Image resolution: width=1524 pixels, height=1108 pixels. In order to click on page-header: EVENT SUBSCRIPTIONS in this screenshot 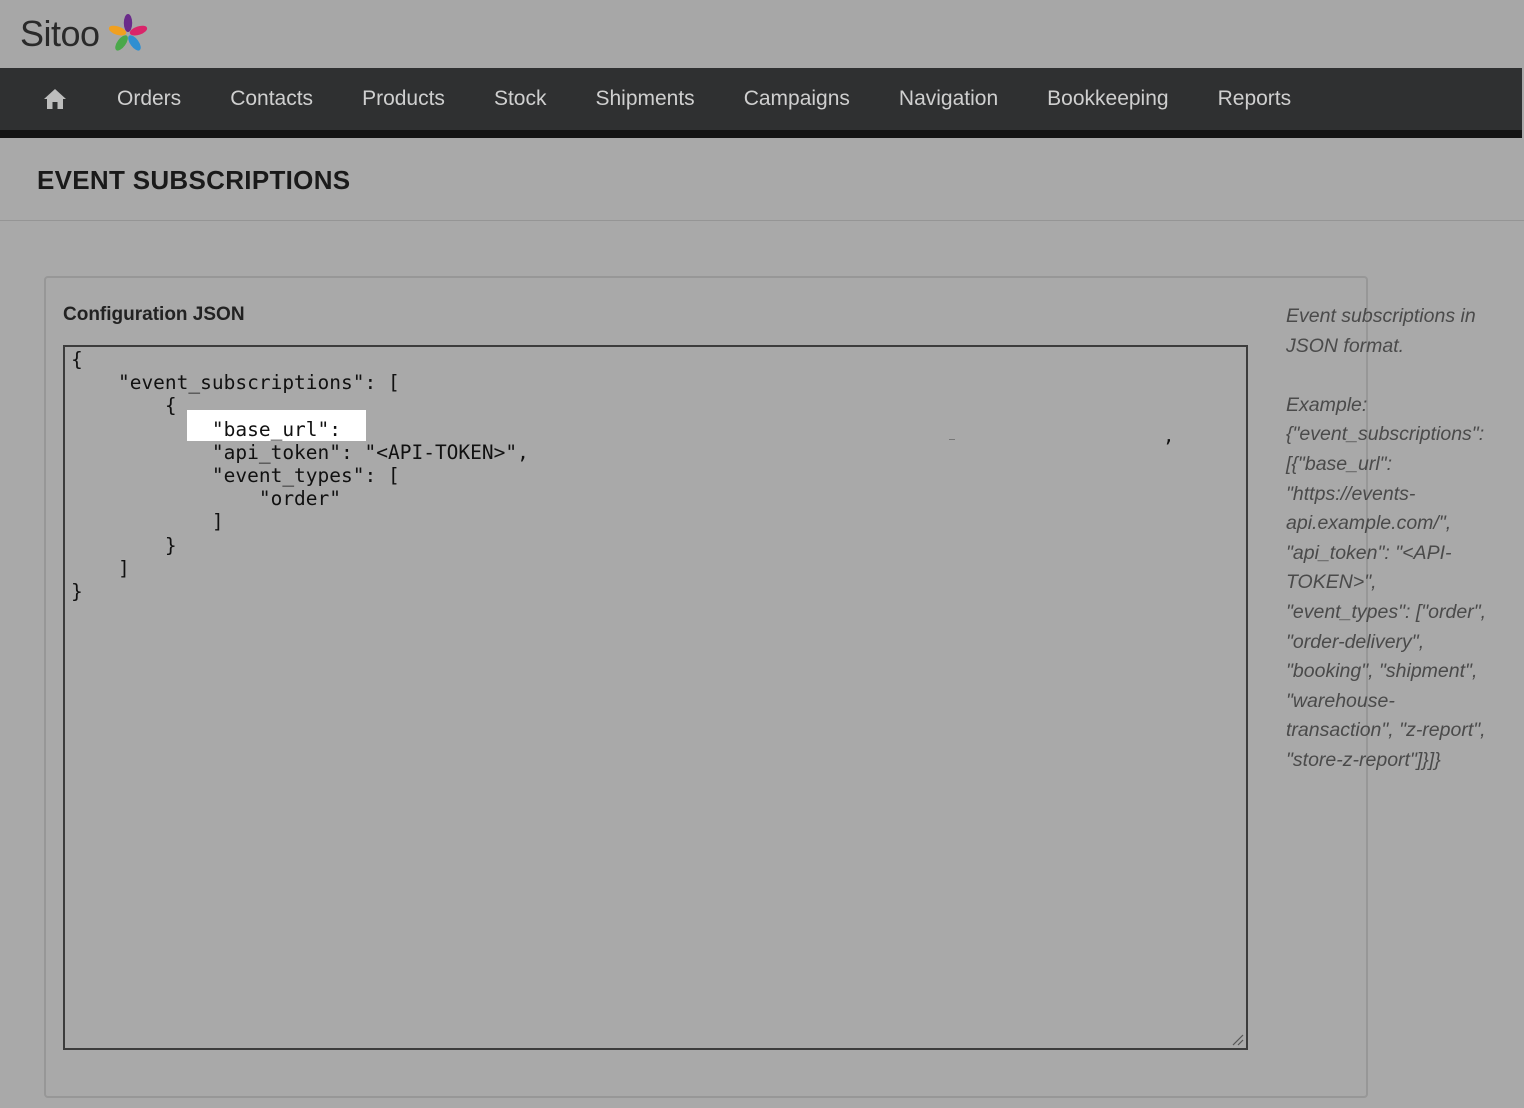, I will do `click(762, 179)`.